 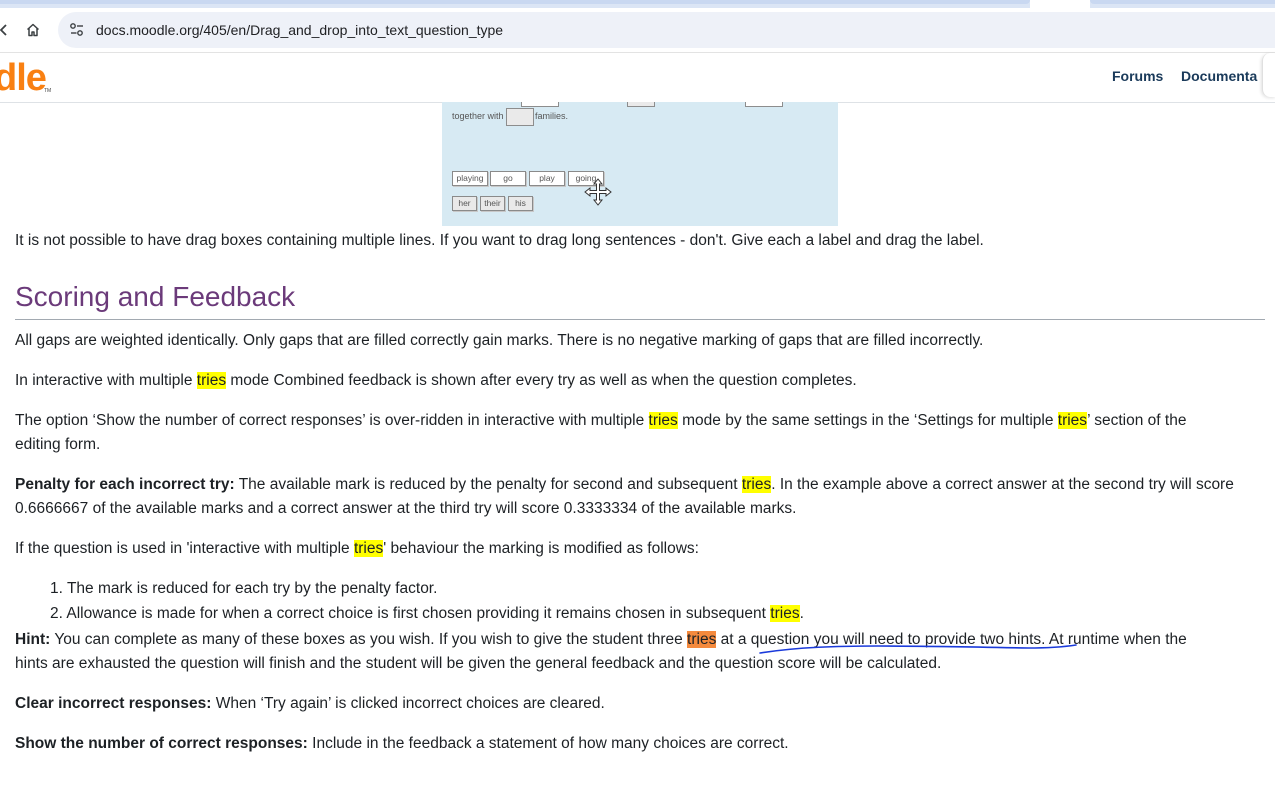 I want to click on tab-strip, so click(x=637, y=4).